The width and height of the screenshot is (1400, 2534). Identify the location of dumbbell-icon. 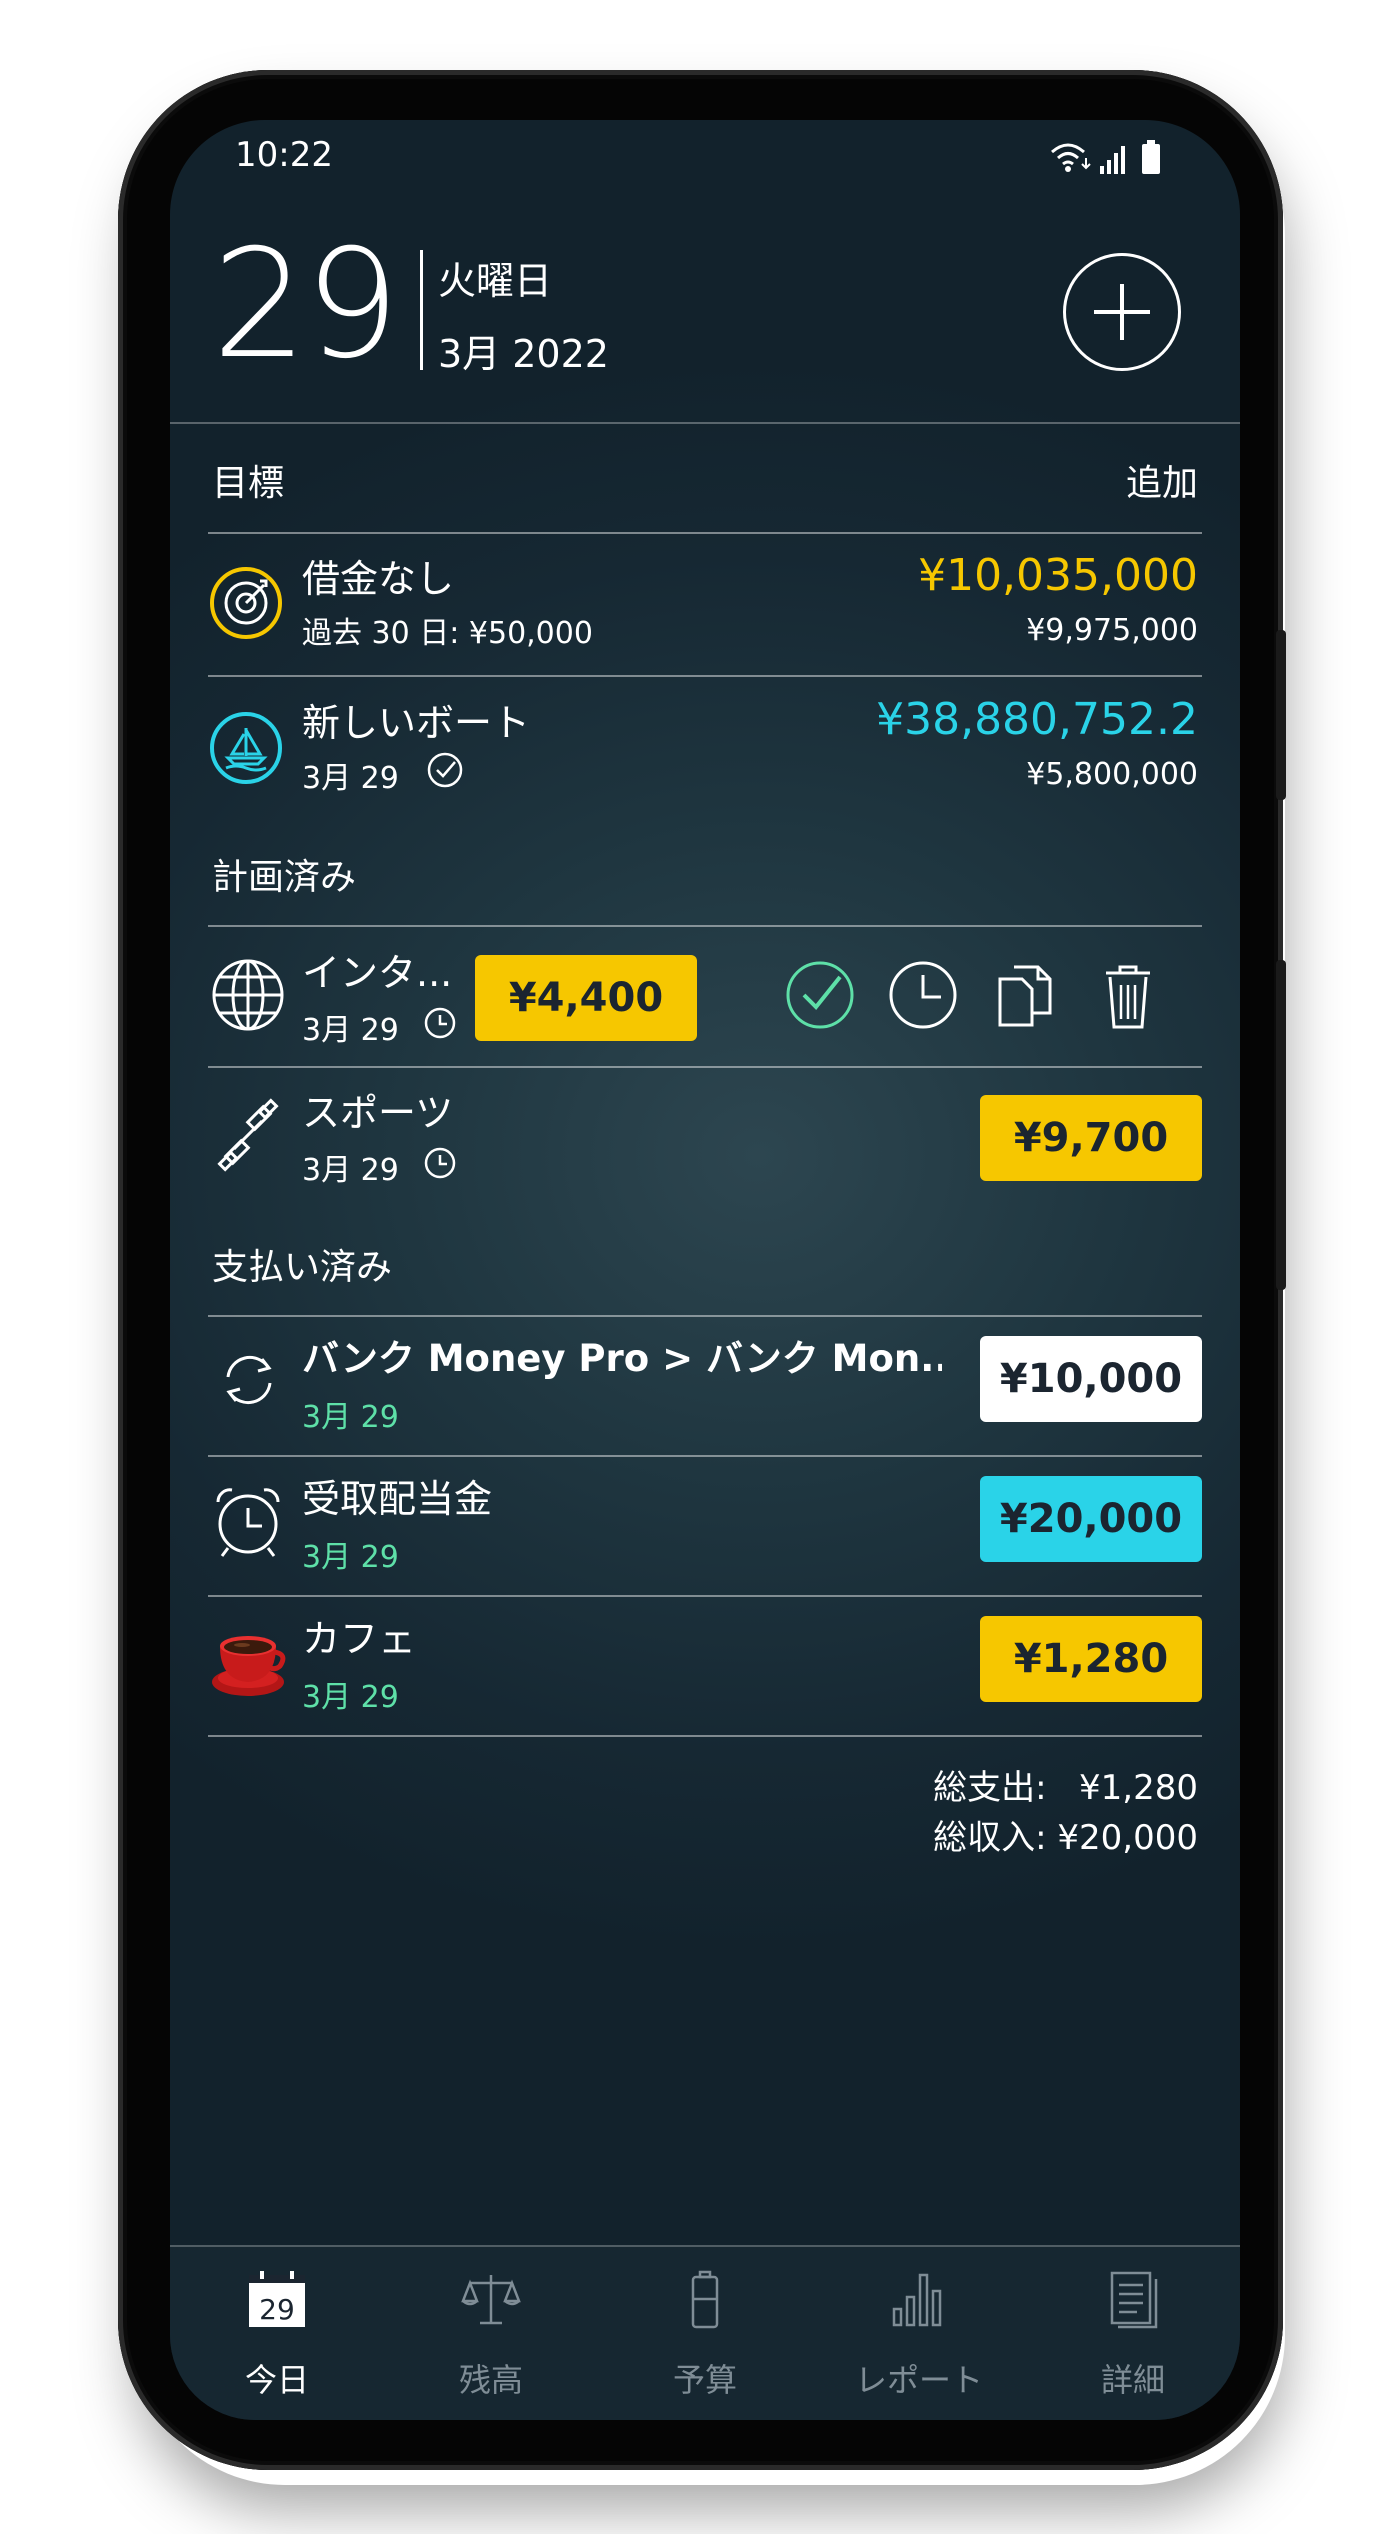
(248, 1135).